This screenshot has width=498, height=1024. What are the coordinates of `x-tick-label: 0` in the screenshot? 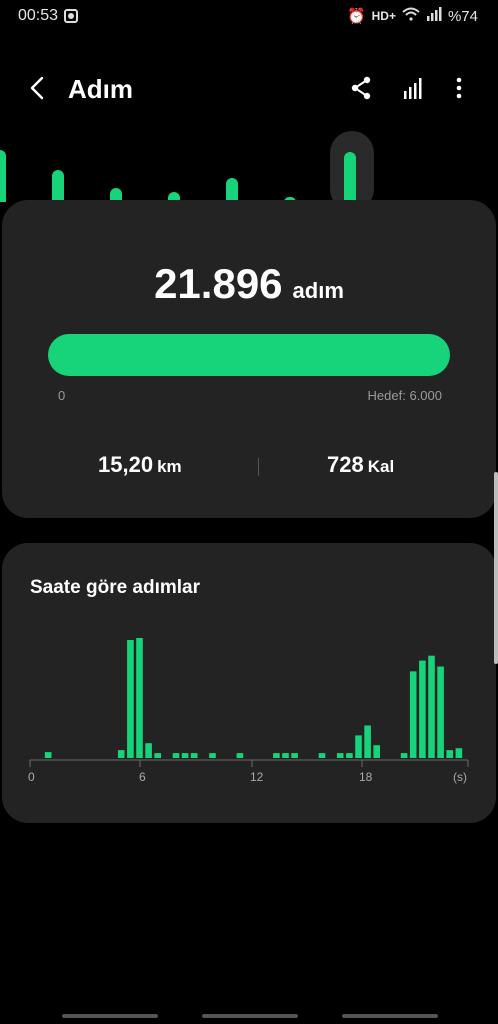 It's located at (31, 777).